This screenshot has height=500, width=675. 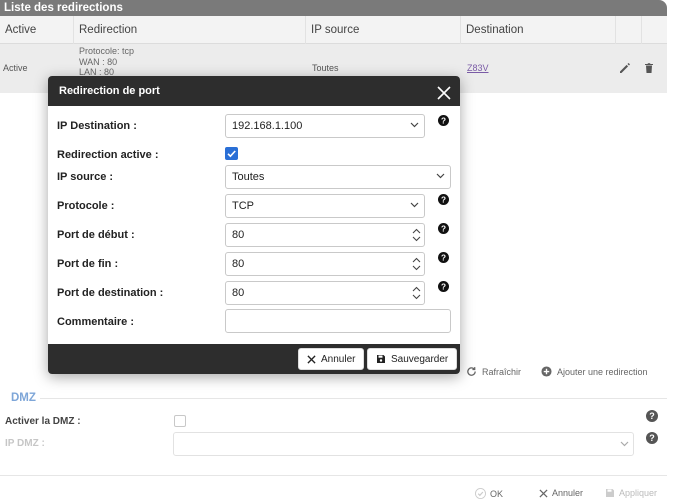 What do you see at coordinates (478, 68) in the screenshot?
I see `row-destination-link: Z83V` at bounding box center [478, 68].